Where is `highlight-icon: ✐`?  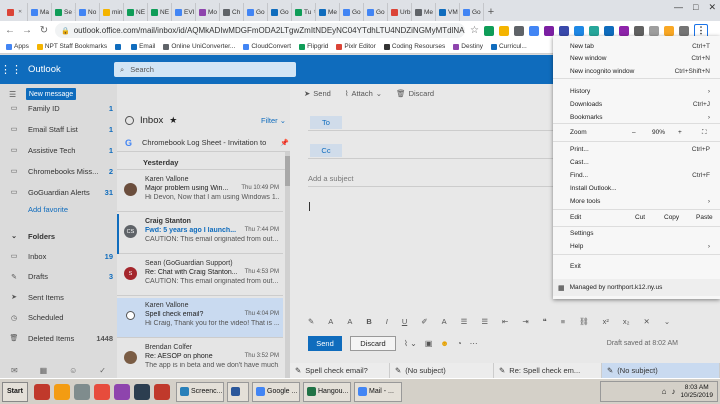 highlight-icon: ✐ is located at coordinates (424, 321).